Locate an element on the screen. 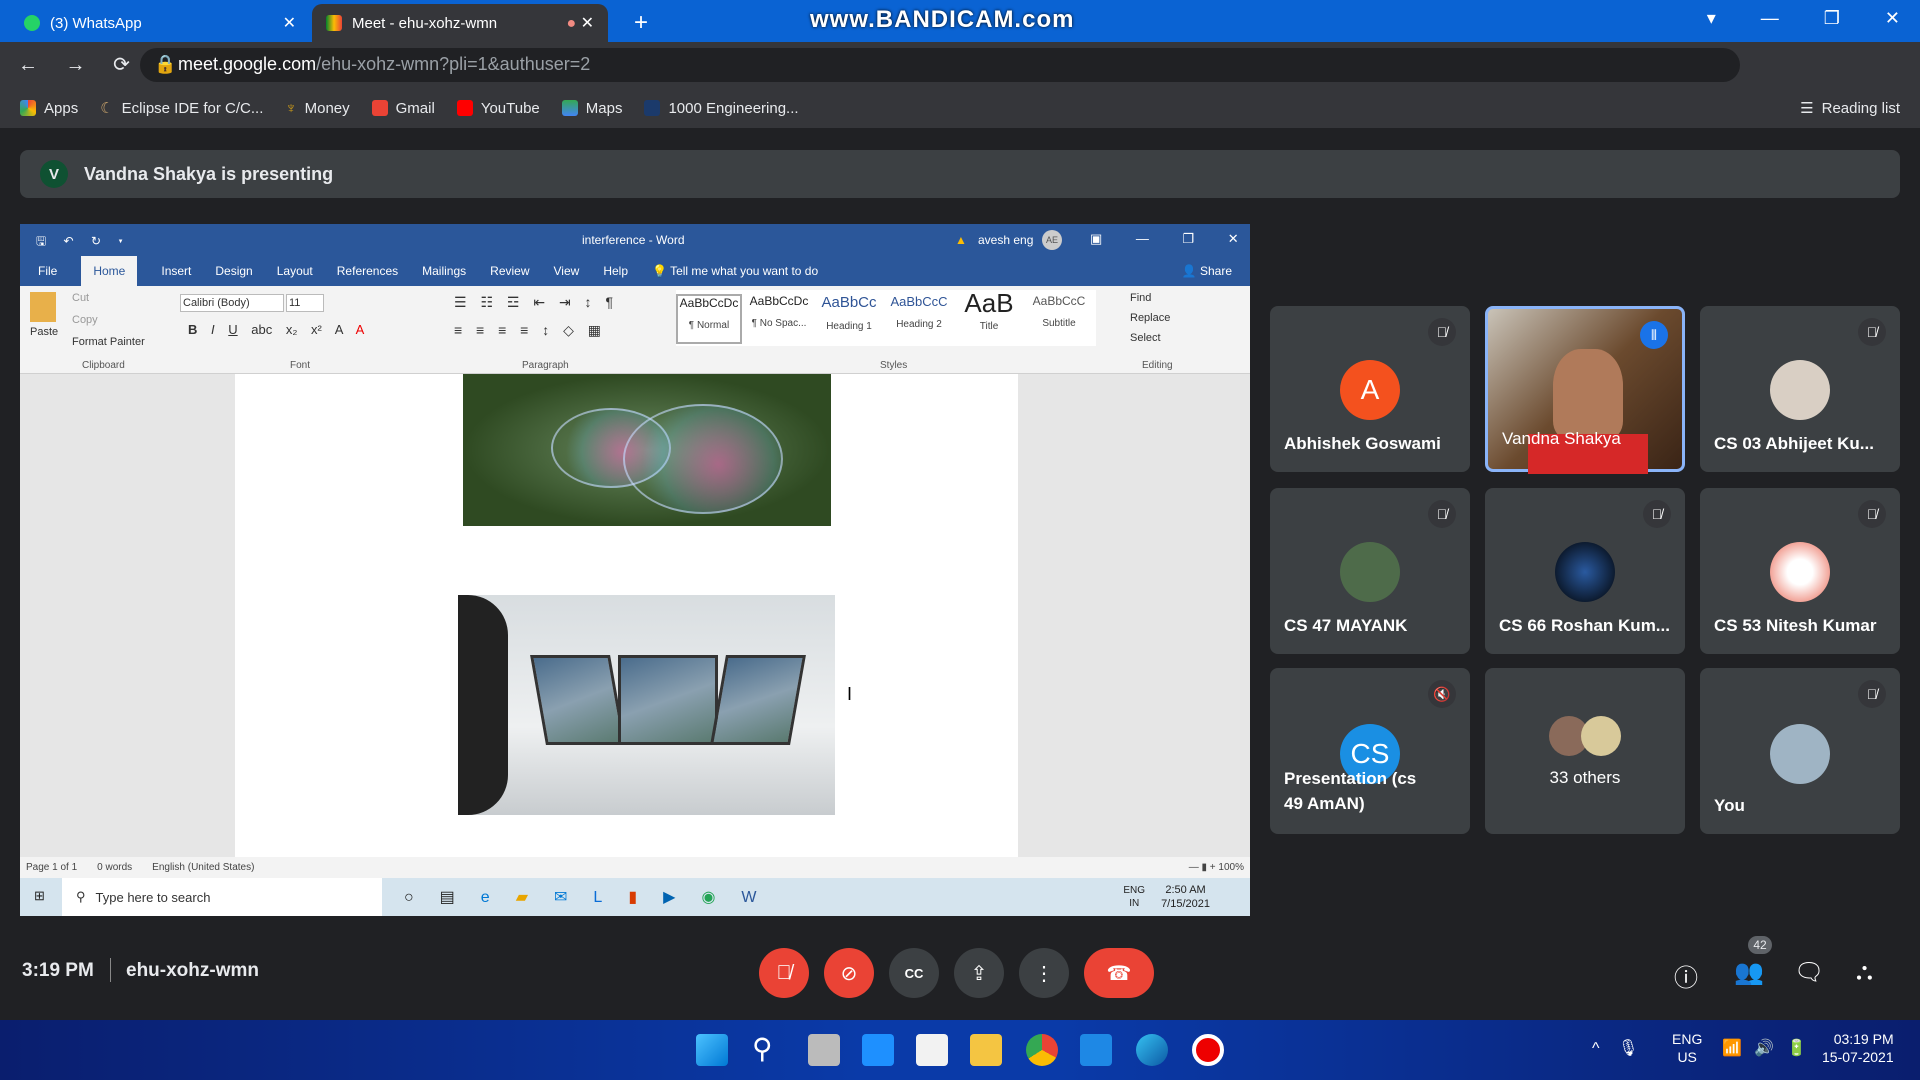 This screenshot has width=1920, height=1080. select-button: Select is located at coordinates (1145, 338).